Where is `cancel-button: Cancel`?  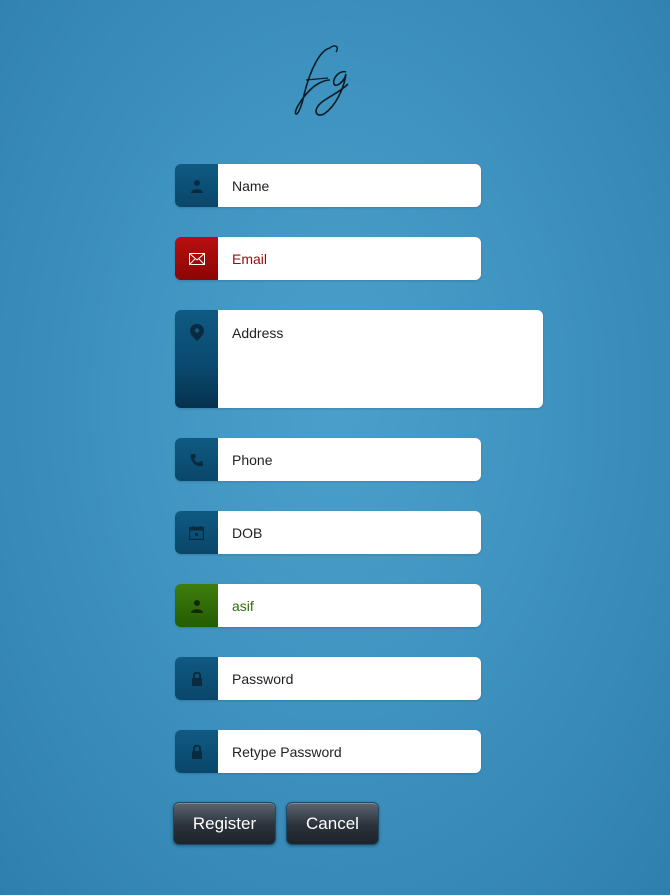
cancel-button: Cancel is located at coordinates (332, 823).